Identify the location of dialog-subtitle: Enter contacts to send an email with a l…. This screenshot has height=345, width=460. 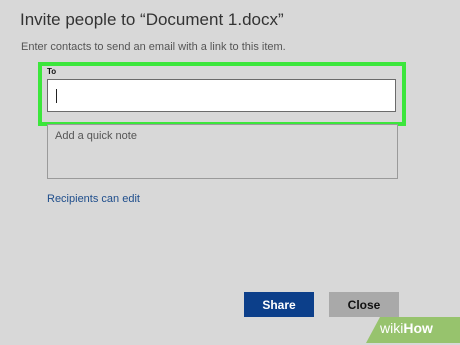
(153, 47).